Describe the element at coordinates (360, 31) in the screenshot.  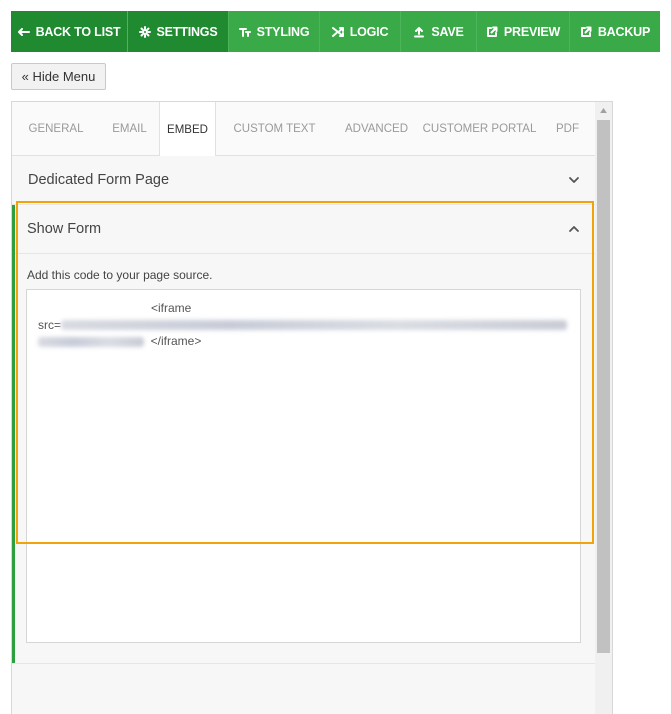
I see `logic-button: Logic` at that location.